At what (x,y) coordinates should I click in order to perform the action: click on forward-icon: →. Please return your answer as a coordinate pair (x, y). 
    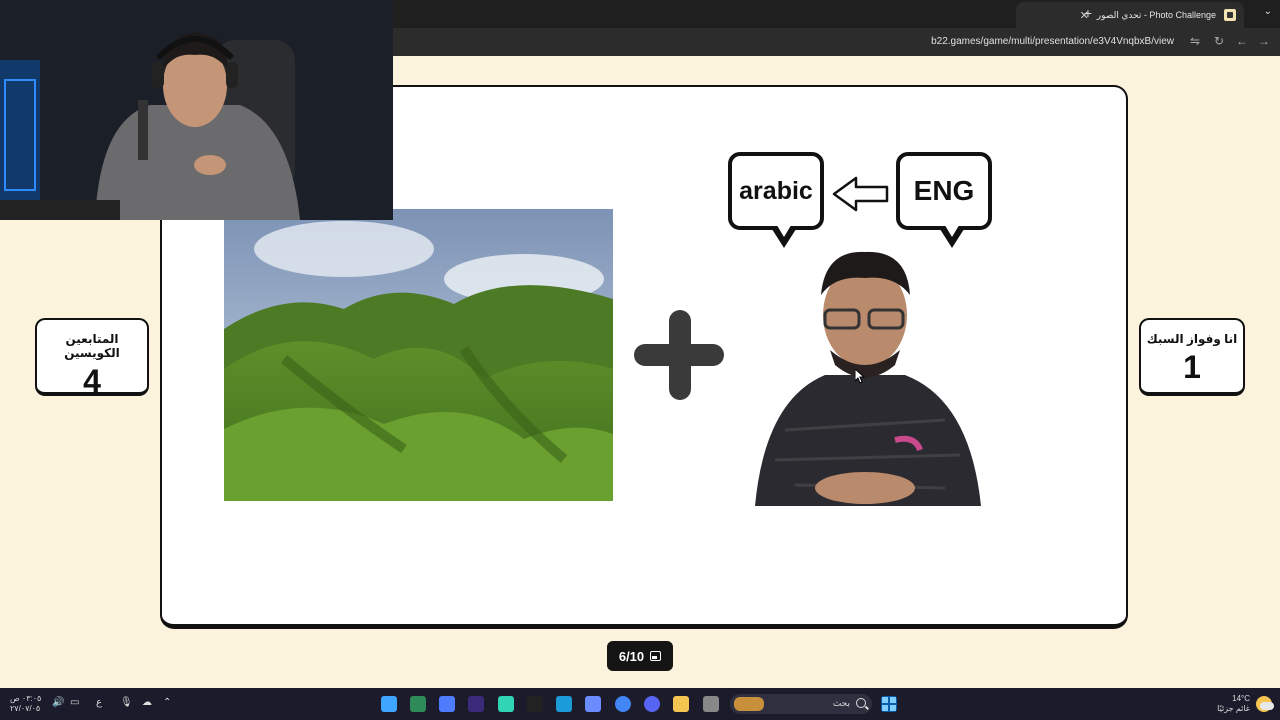
    Looking at the image, I should click on (1264, 41).